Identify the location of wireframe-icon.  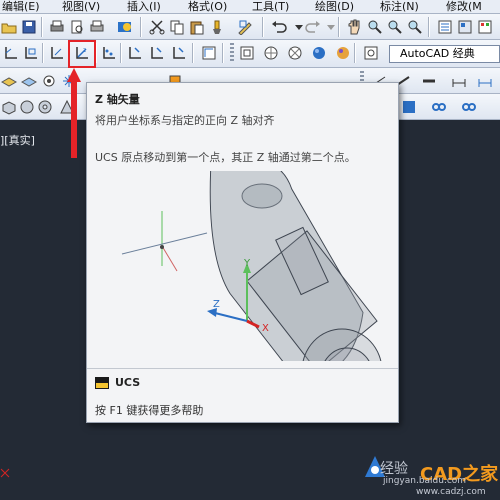
(271, 53).